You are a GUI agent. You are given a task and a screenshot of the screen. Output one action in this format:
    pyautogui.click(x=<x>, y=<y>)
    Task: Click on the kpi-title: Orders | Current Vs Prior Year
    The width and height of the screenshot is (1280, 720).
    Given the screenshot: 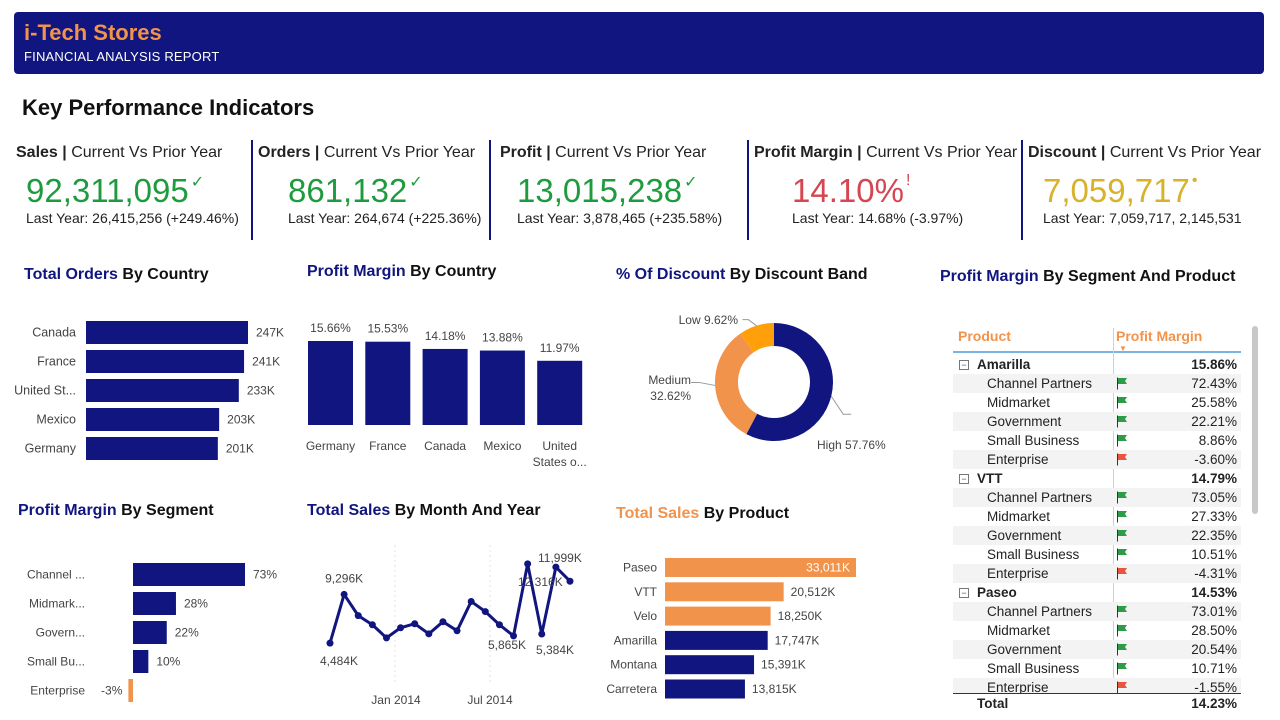 What is the action you would take?
    pyautogui.click(x=367, y=152)
    